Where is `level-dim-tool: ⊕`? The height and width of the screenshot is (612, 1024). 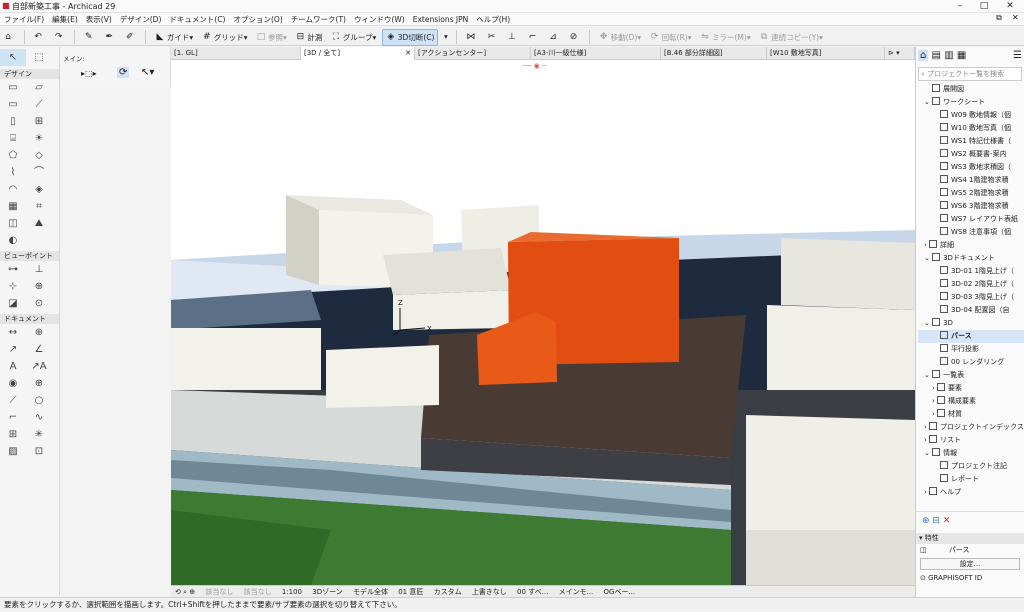 level-dim-tool: ⊕ is located at coordinates (39, 332).